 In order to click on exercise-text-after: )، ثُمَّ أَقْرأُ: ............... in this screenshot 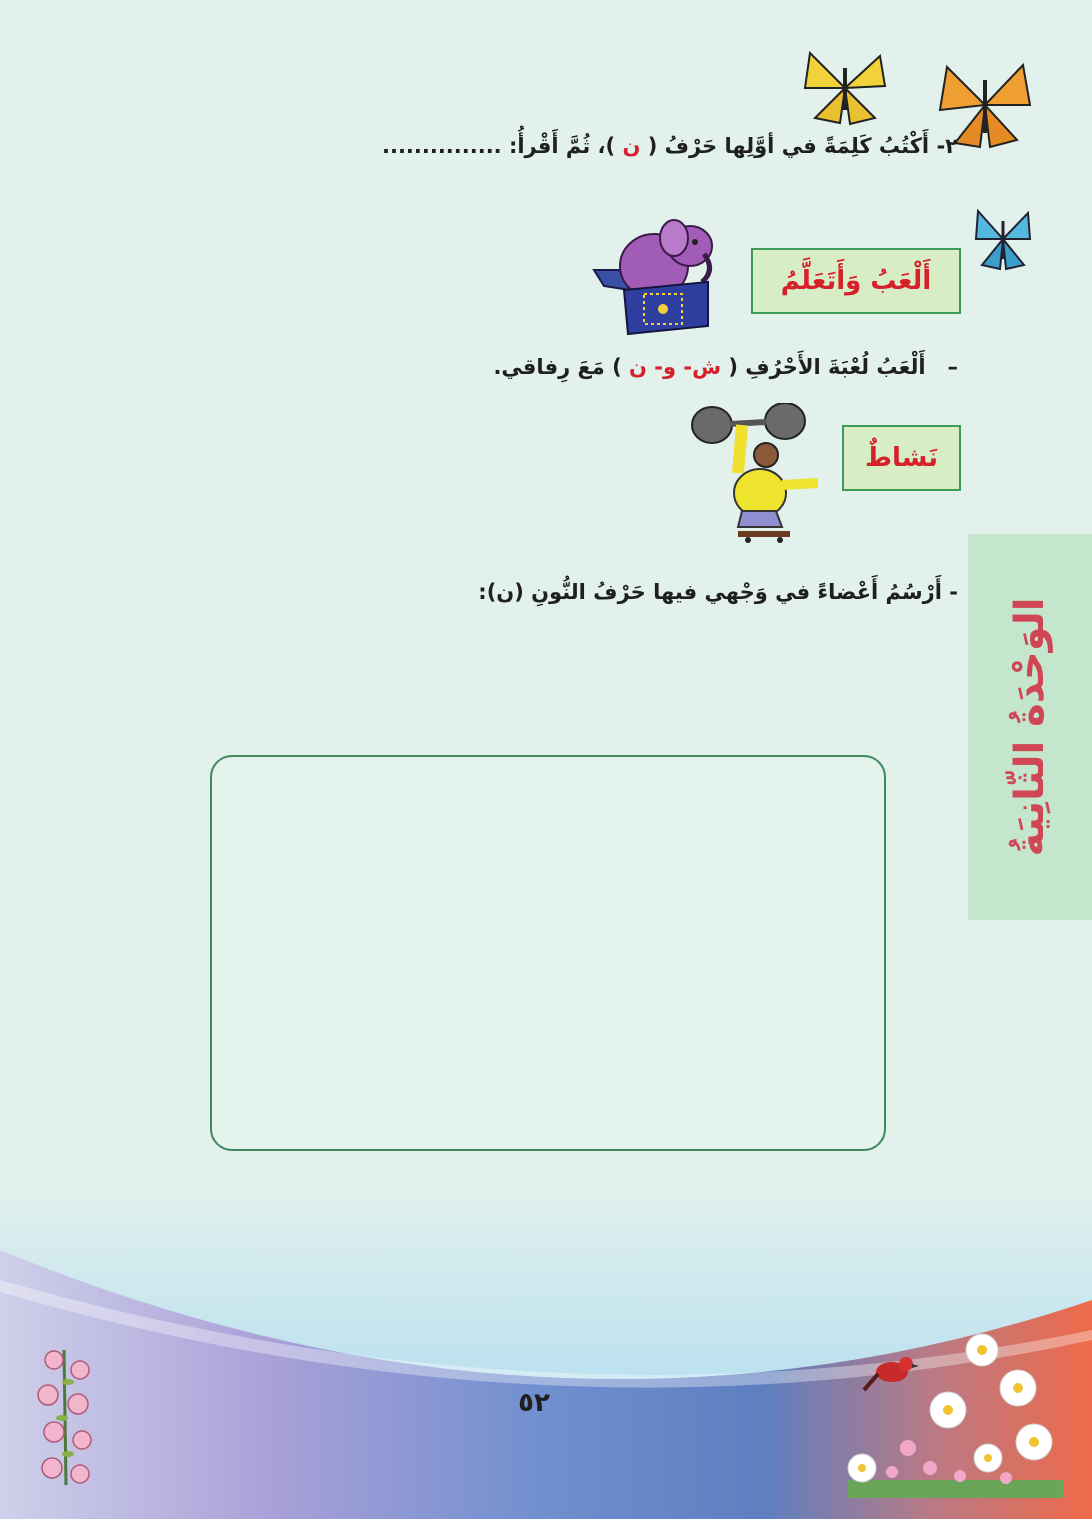, I will do `click(498, 146)`.